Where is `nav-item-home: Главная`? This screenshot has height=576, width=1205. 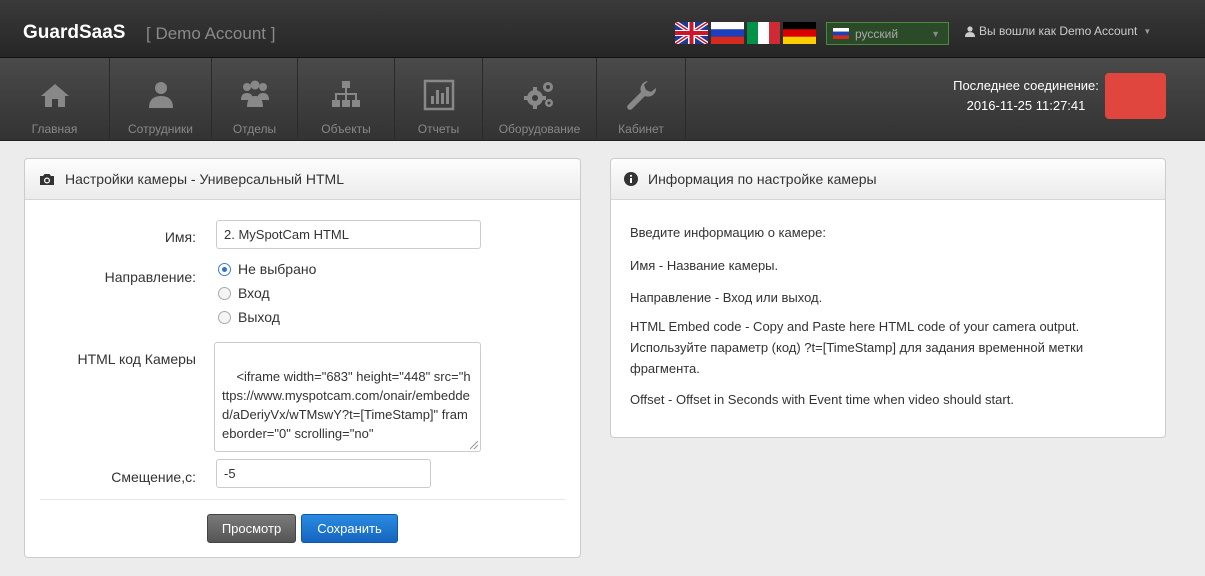
nav-item-home: Главная is located at coordinates (55, 99).